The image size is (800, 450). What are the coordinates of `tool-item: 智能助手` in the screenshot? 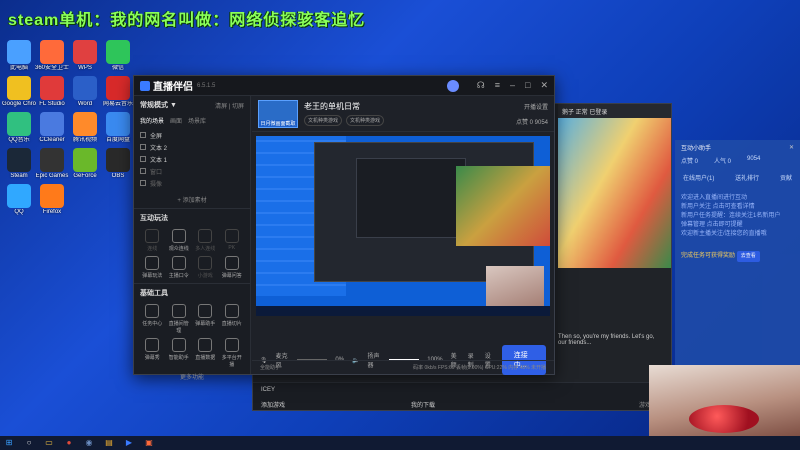 It's located at (179, 353).